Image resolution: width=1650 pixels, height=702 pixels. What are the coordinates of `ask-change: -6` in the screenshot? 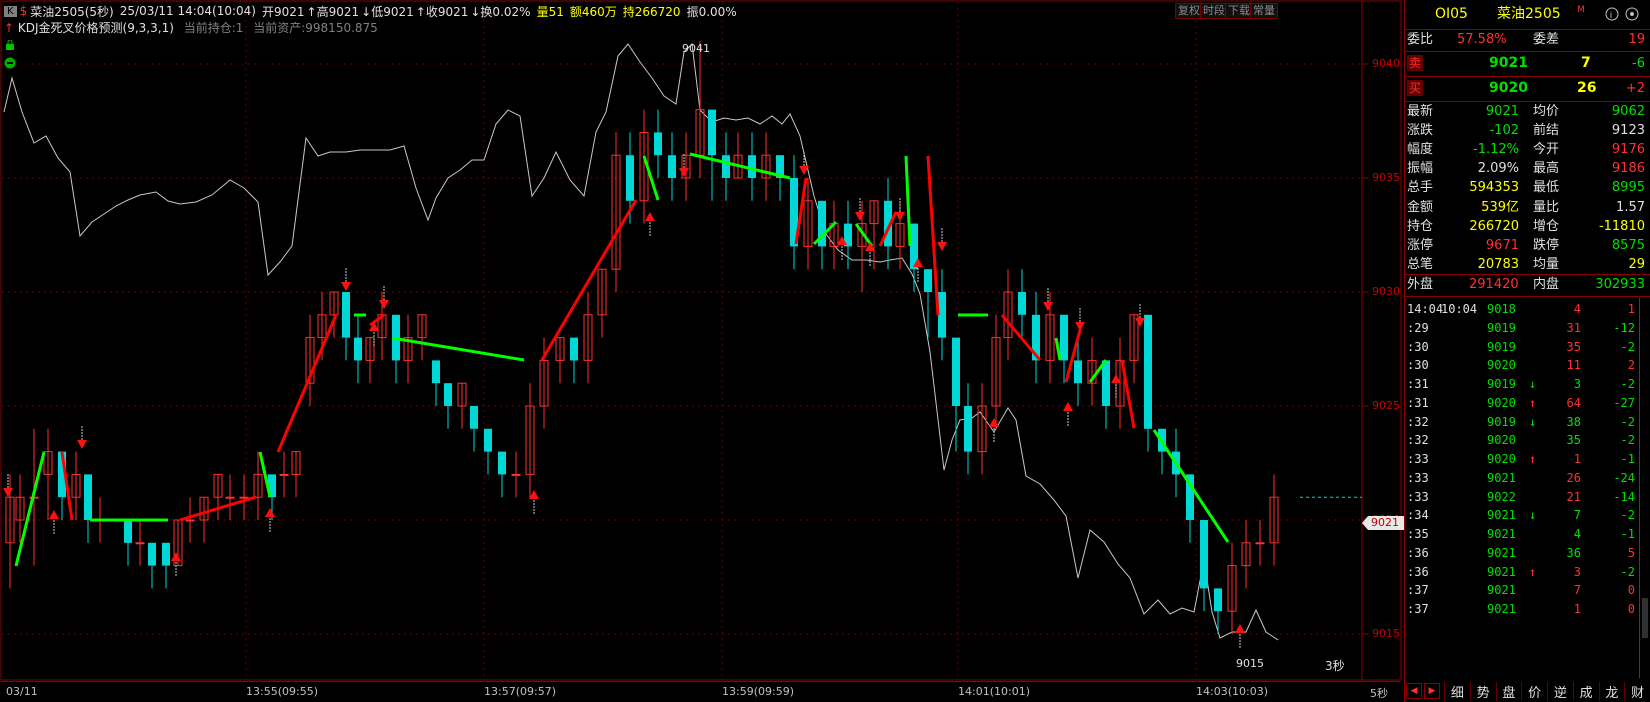 It's located at (1638, 63).